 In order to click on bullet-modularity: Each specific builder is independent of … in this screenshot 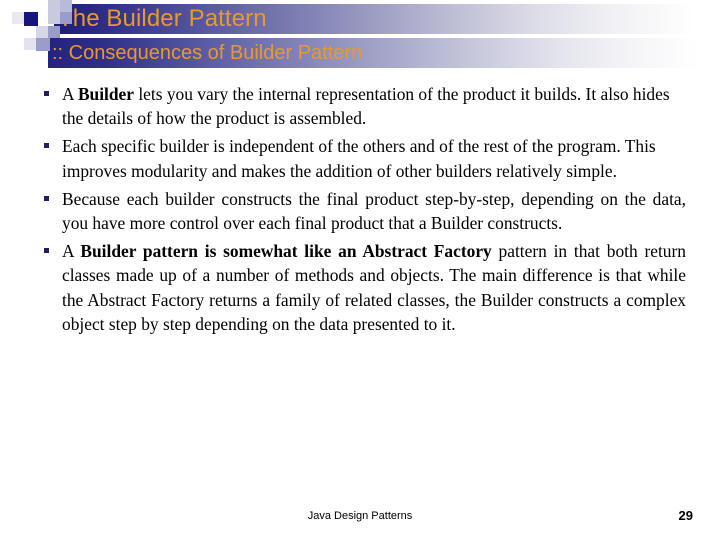, I will do `click(365, 158)`.